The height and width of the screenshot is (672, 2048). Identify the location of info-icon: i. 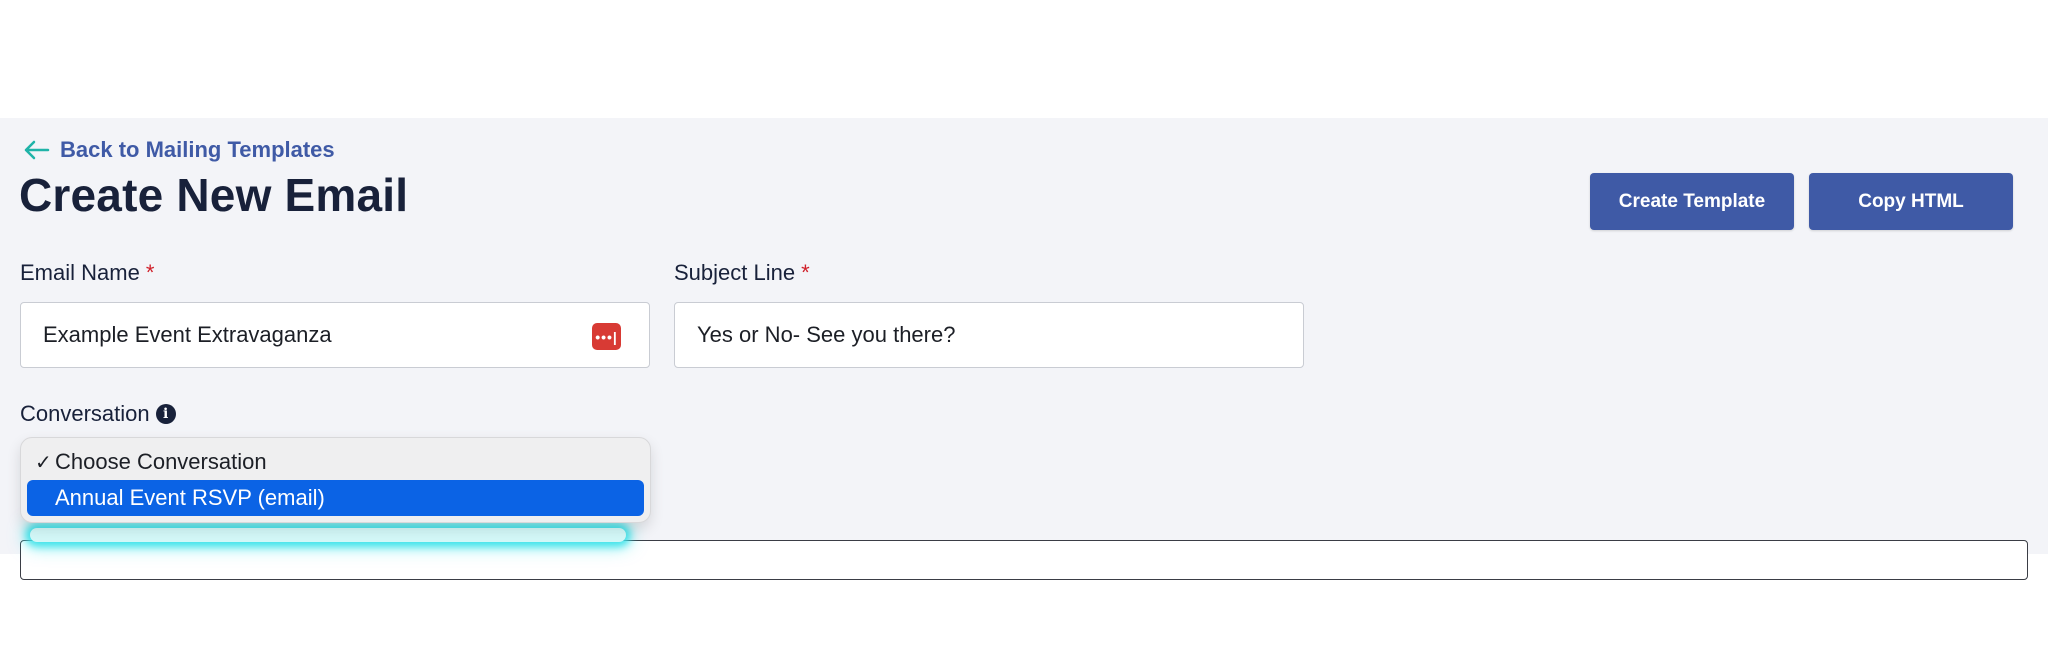
(165, 414).